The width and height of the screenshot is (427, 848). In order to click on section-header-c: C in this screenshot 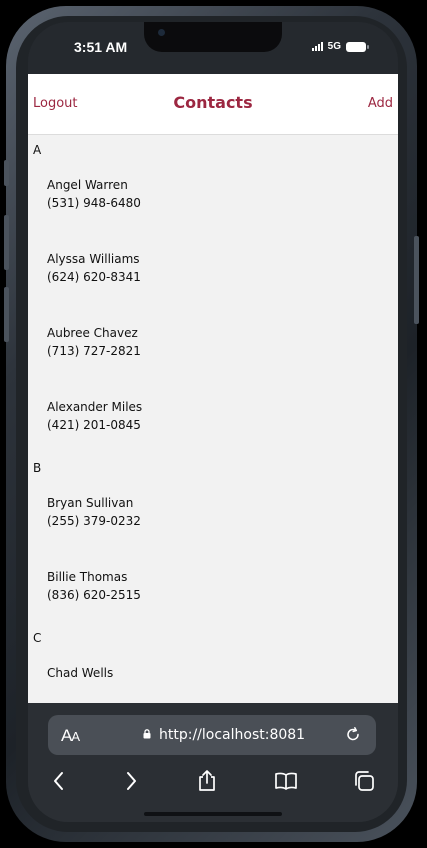, I will do `click(37, 638)`.